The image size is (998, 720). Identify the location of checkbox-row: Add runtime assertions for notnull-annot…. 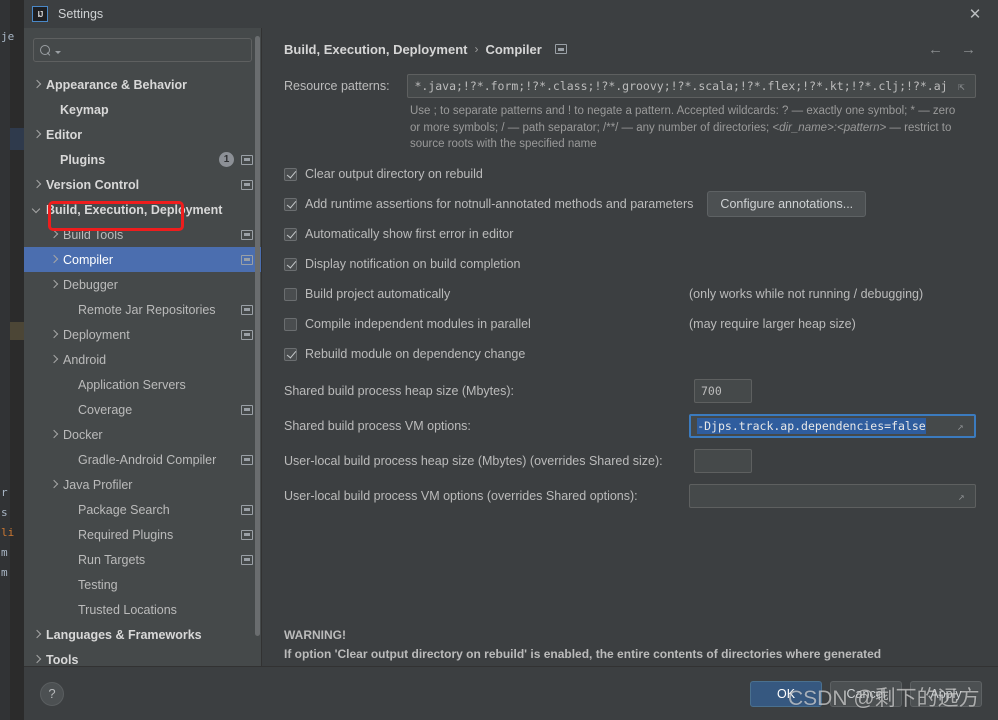
(630, 204).